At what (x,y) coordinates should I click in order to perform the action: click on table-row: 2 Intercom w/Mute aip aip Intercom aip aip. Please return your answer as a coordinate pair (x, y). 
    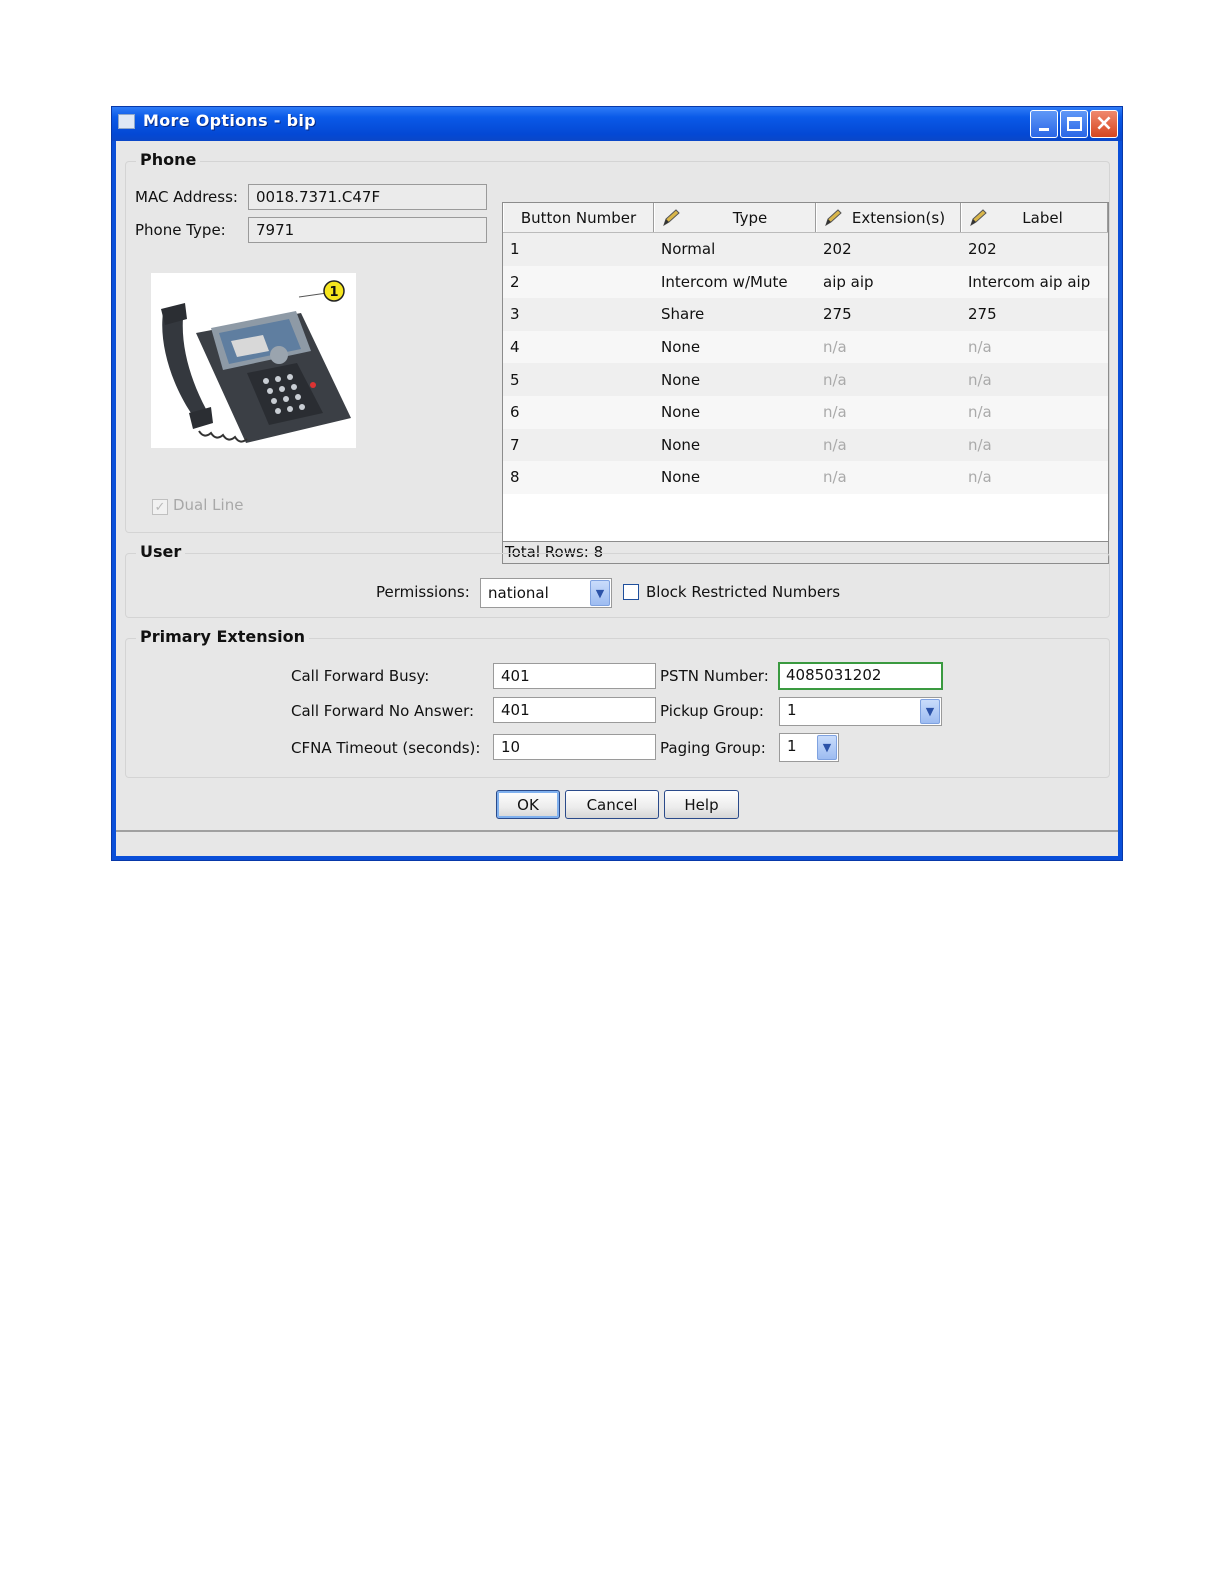
    Looking at the image, I should click on (805, 282).